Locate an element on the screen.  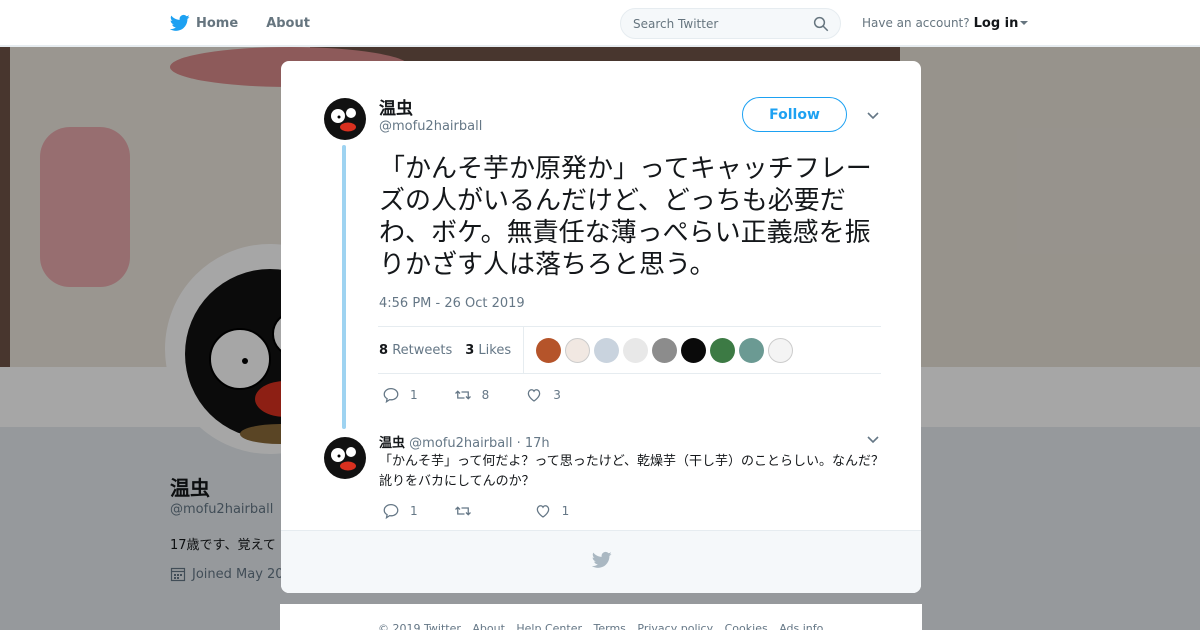
like-button: 1 is located at coordinates (552, 511).